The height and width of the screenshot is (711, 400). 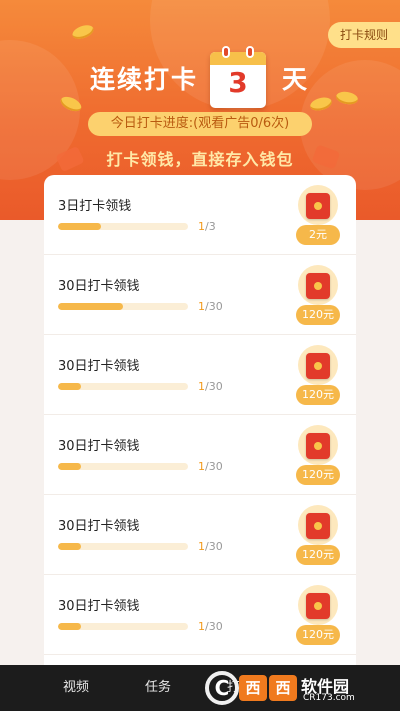 What do you see at coordinates (318, 235) in the screenshot?
I see `reward-amount: 2元` at bounding box center [318, 235].